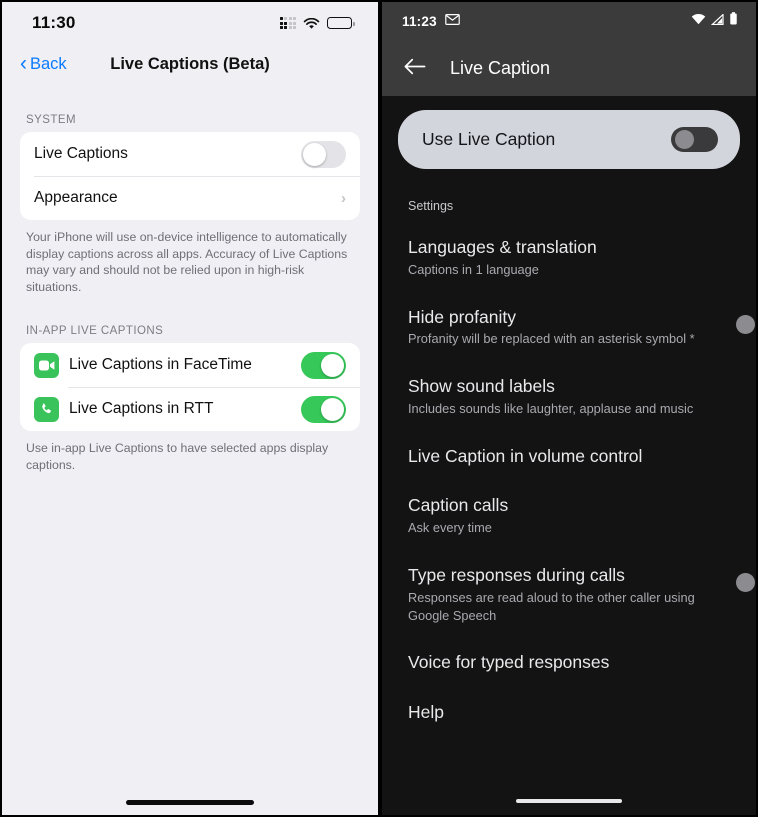  I want to click on use-live-caption-label: Use Live Caption, so click(489, 139).